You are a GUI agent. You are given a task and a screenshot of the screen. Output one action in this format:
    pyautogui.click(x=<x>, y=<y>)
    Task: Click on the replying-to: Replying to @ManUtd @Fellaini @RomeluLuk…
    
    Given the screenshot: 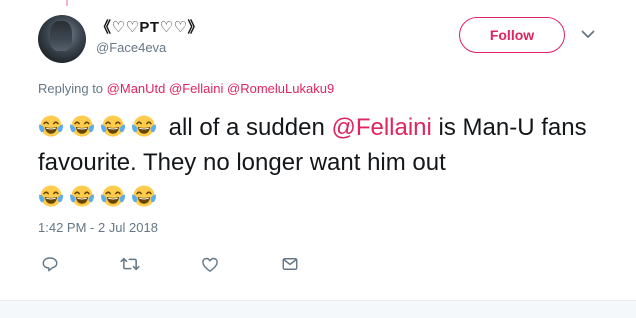 What is the action you would take?
    pyautogui.click(x=186, y=88)
    